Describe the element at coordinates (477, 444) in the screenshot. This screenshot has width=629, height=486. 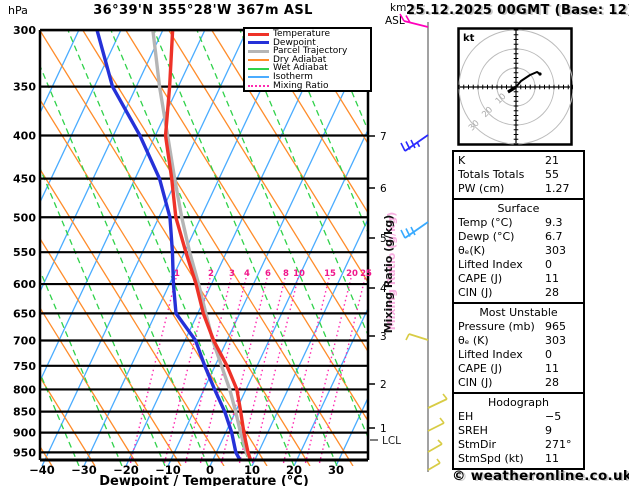
I see `table-row-label: StmDir` at that location.